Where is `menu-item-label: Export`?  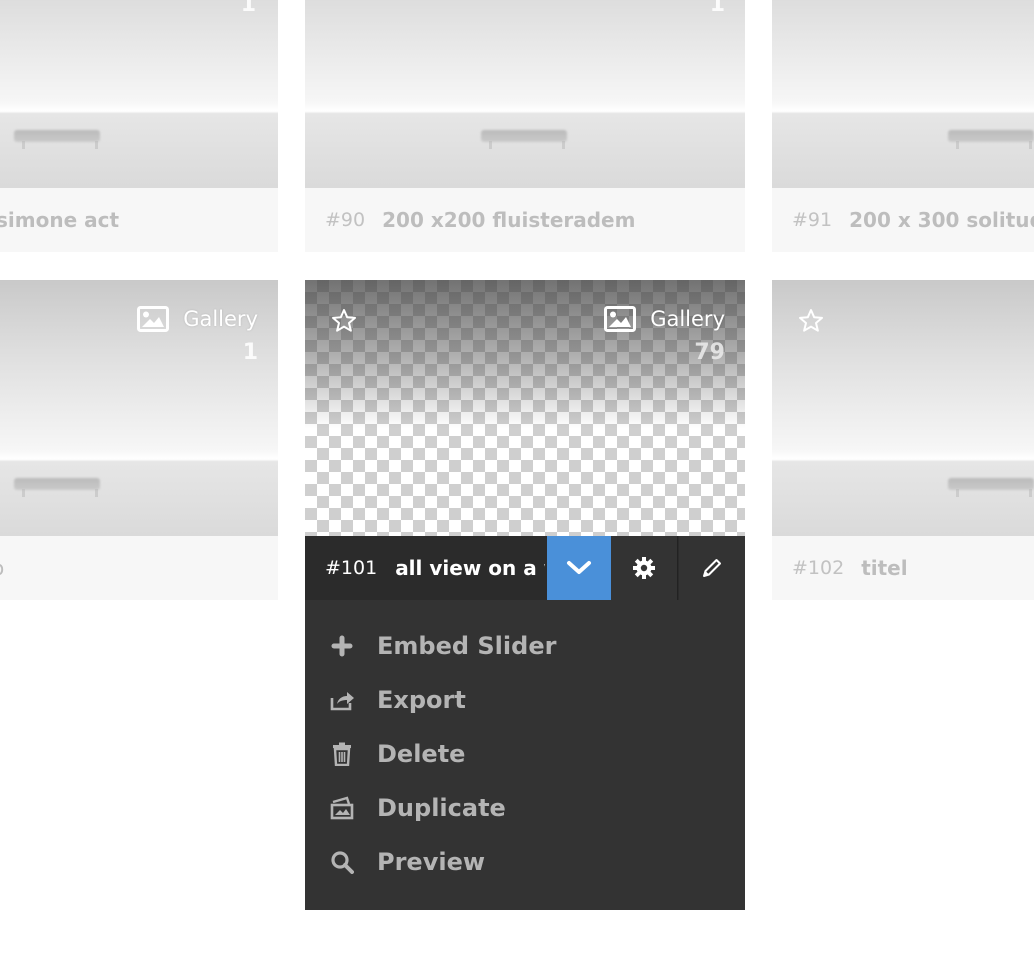
menu-item-label: Export is located at coordinates (421, 700).